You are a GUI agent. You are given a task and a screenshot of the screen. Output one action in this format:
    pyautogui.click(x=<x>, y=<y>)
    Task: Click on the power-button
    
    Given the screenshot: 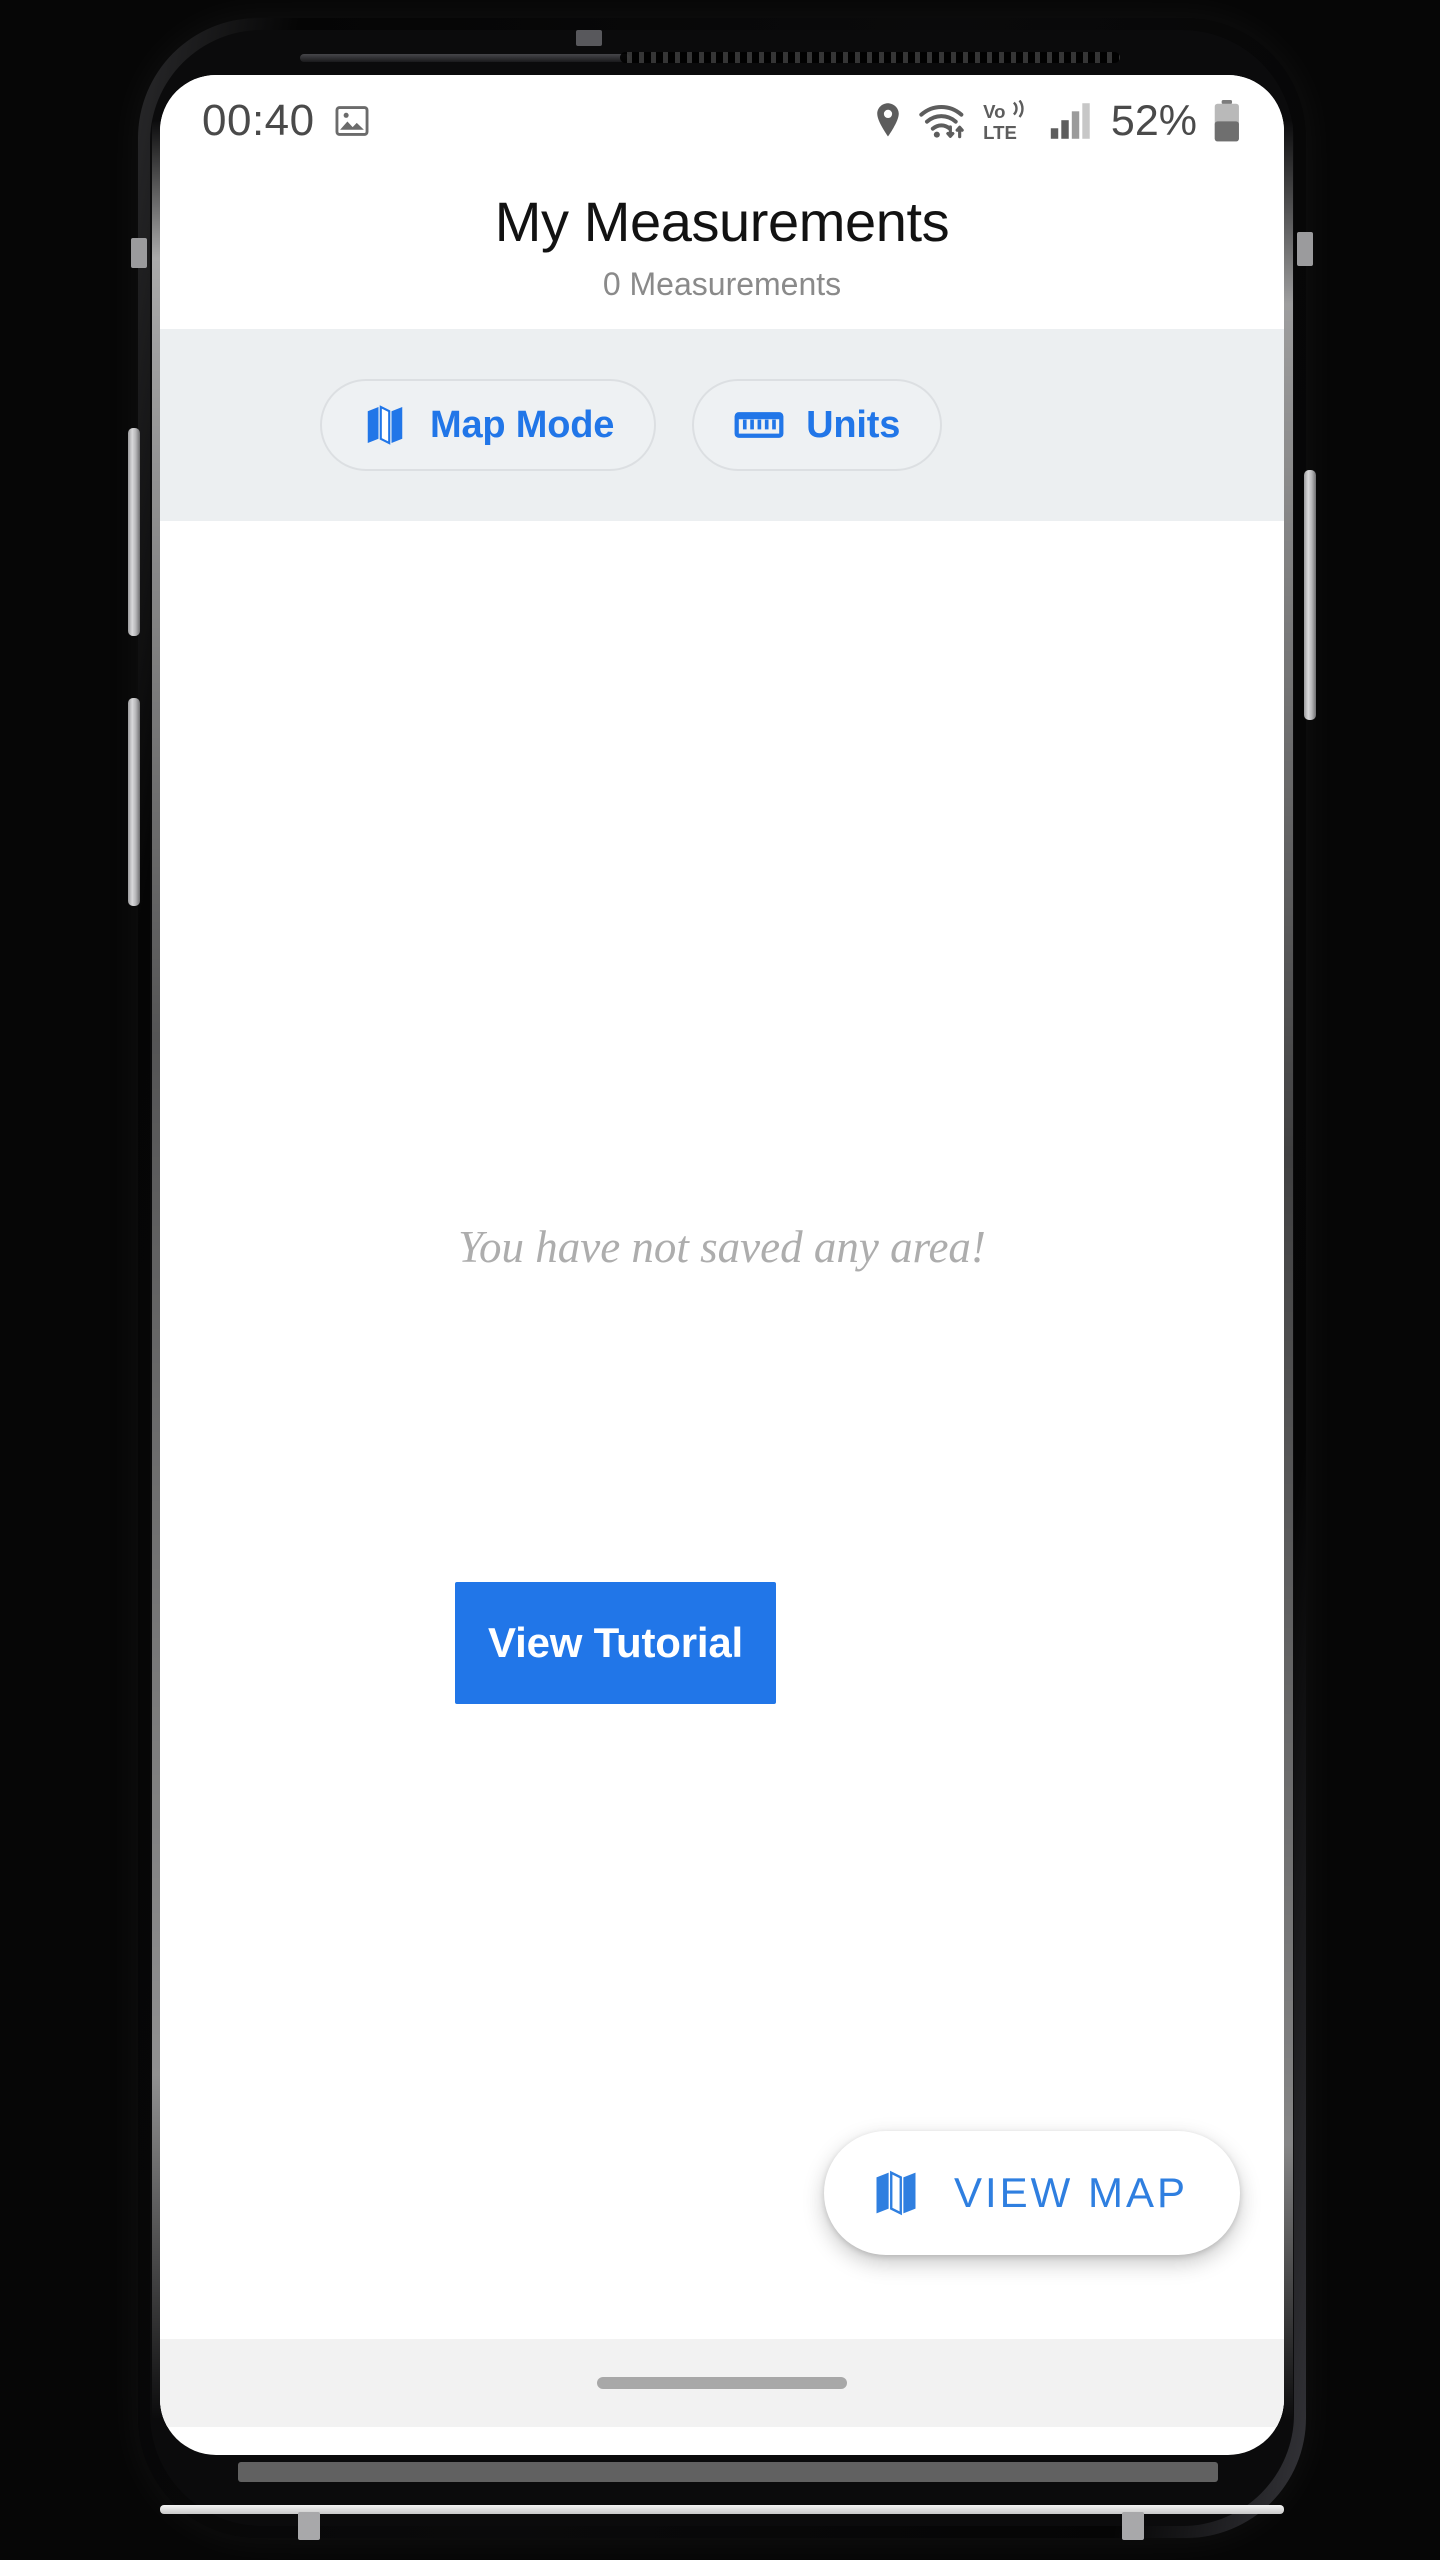 What is the action you would take?
    pyautogui.click(x=1310, y=595)
    